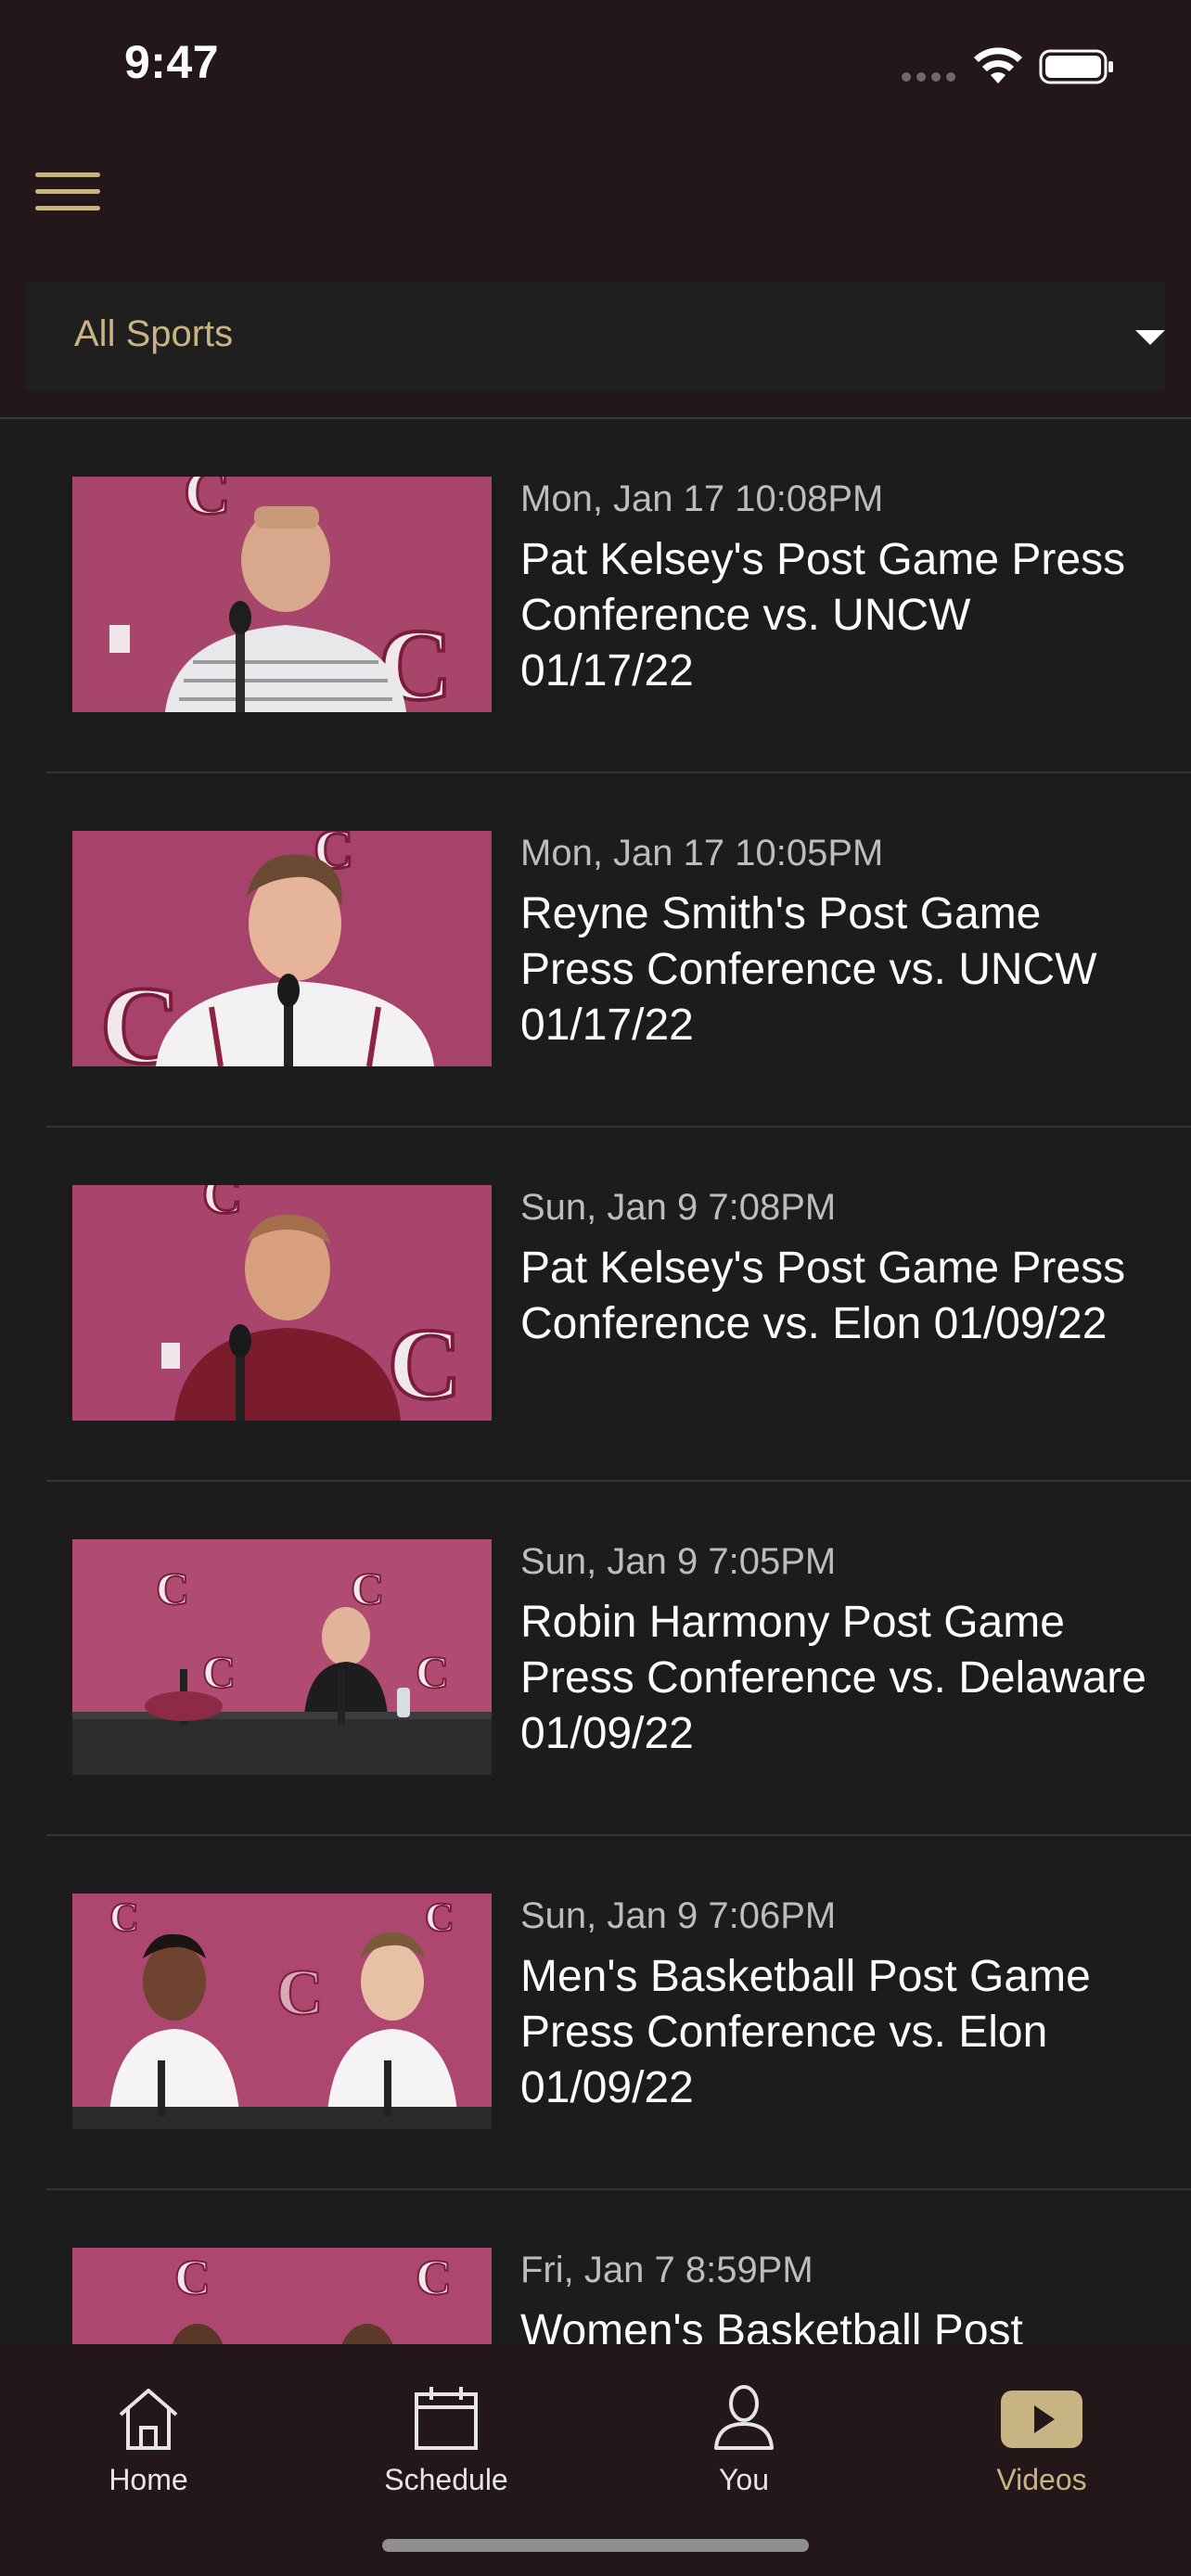 The width and height of the screenshot is (1191, 2576). What do you see at coordinates (744, 2418) in the screenshot?
I see `person-icon` at bounding box center [744, 2418].